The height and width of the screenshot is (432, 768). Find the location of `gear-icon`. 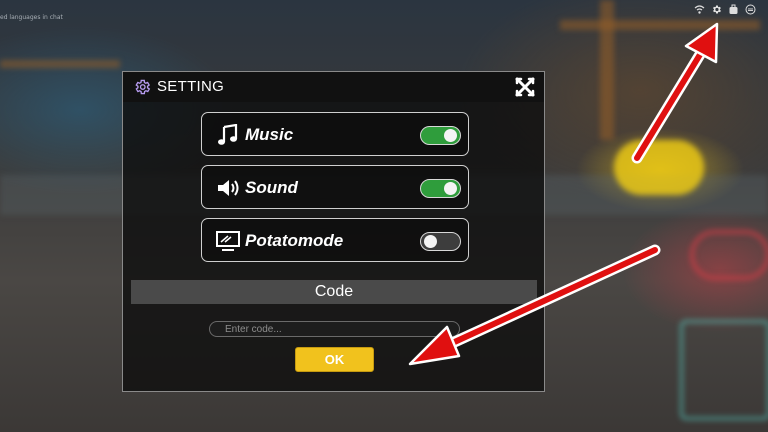

gear-icon is located at coordinates (716, 9).